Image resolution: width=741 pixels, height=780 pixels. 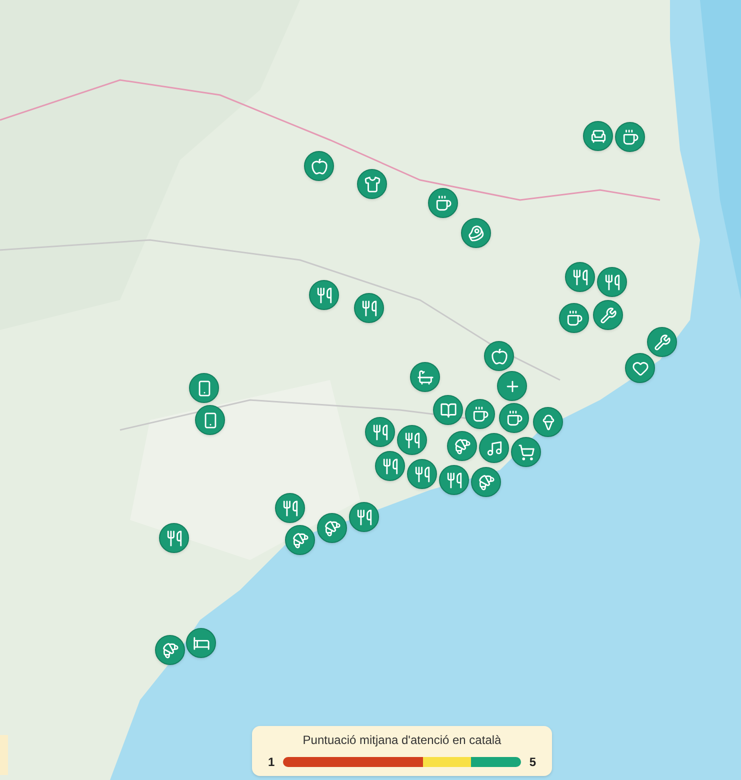 I want to click on shirt-icon, so click(x=372, y=184).